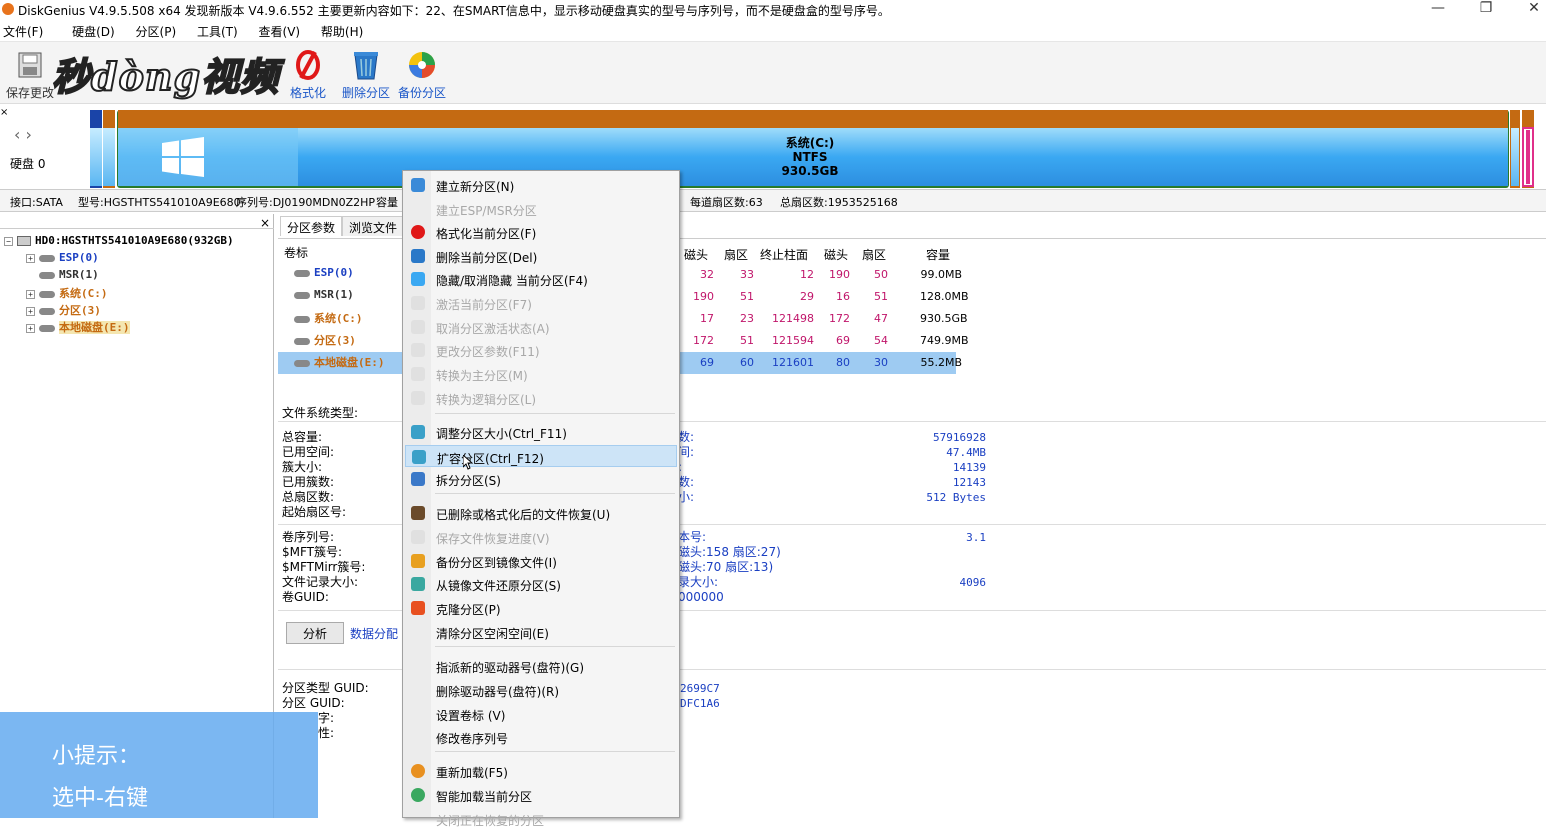 The height and width of the screenshot is (830, 1546). Describe the element at coordinates (541, 537) in the screenshot. I see `menu-item-save-recovery-progress: 保存文件恢复进度(V)` at that location.